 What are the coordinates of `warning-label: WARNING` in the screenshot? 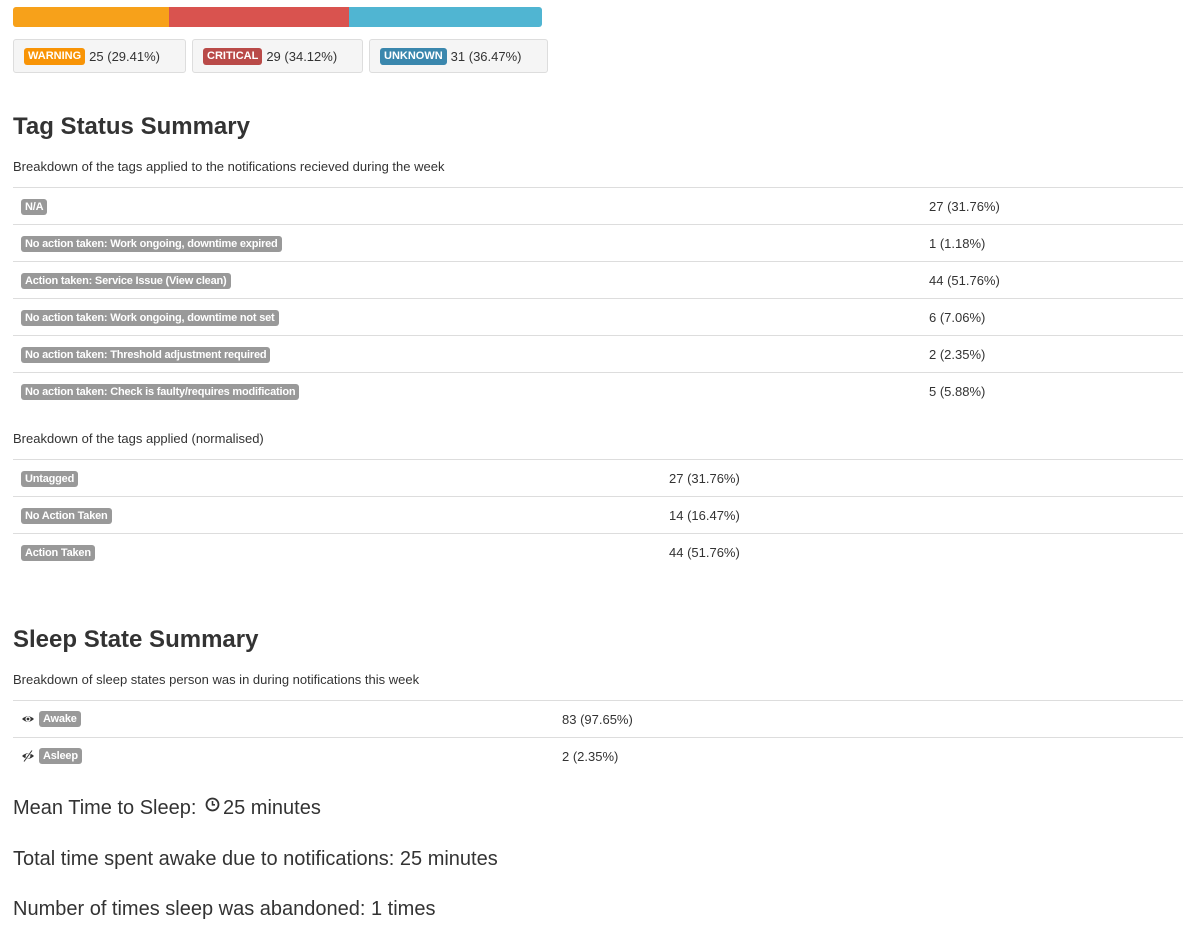 It's located at (55, 56).